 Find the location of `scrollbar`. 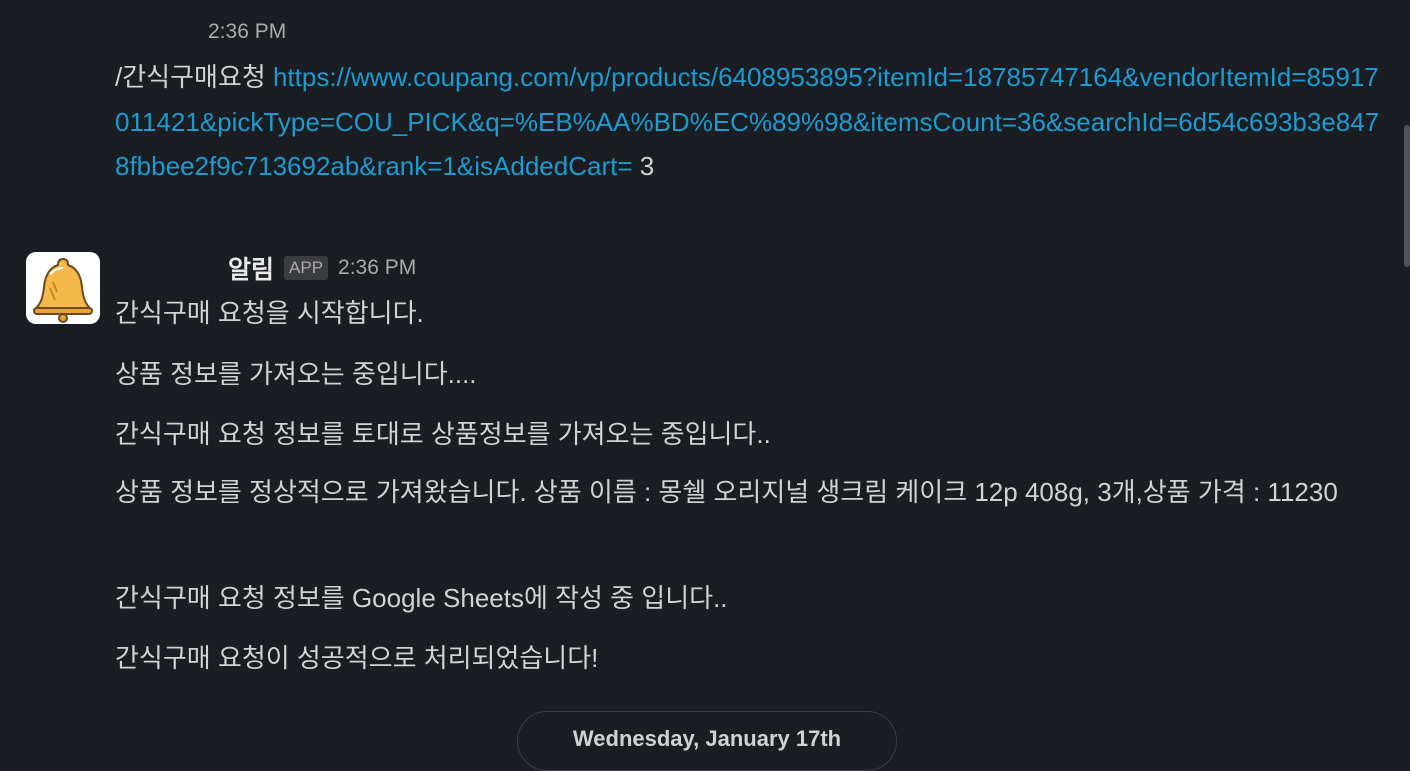

scrollbar is located at coordinates (1407, 196).